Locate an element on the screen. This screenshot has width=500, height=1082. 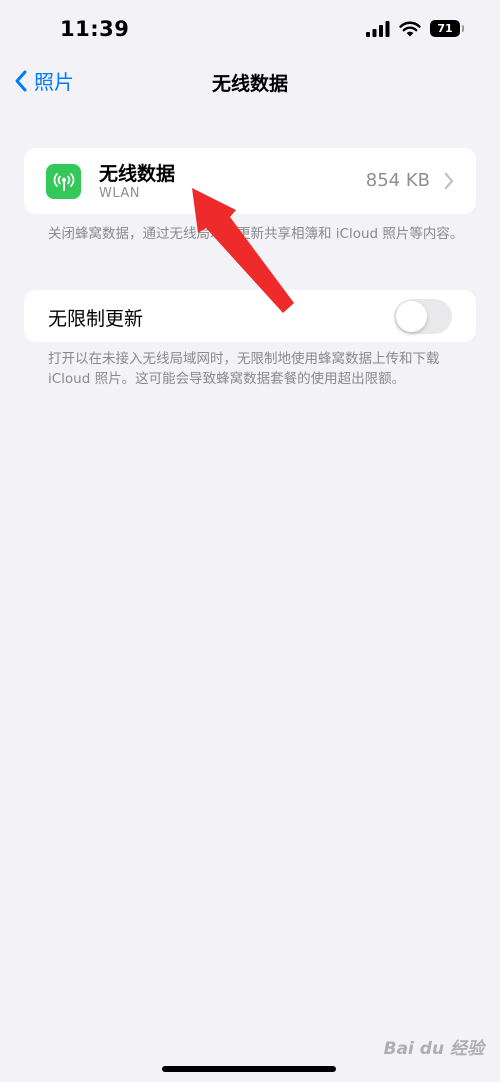
battery-level: 71 is located at coordinates (445, 28).